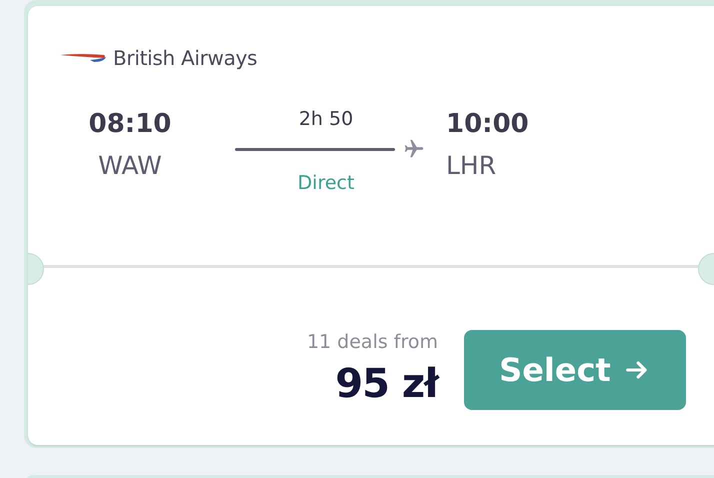  What do you see at coordinates (84, 58) in the screenshot?
I see `airline-logo-icon` at bounding box center [84, 58].